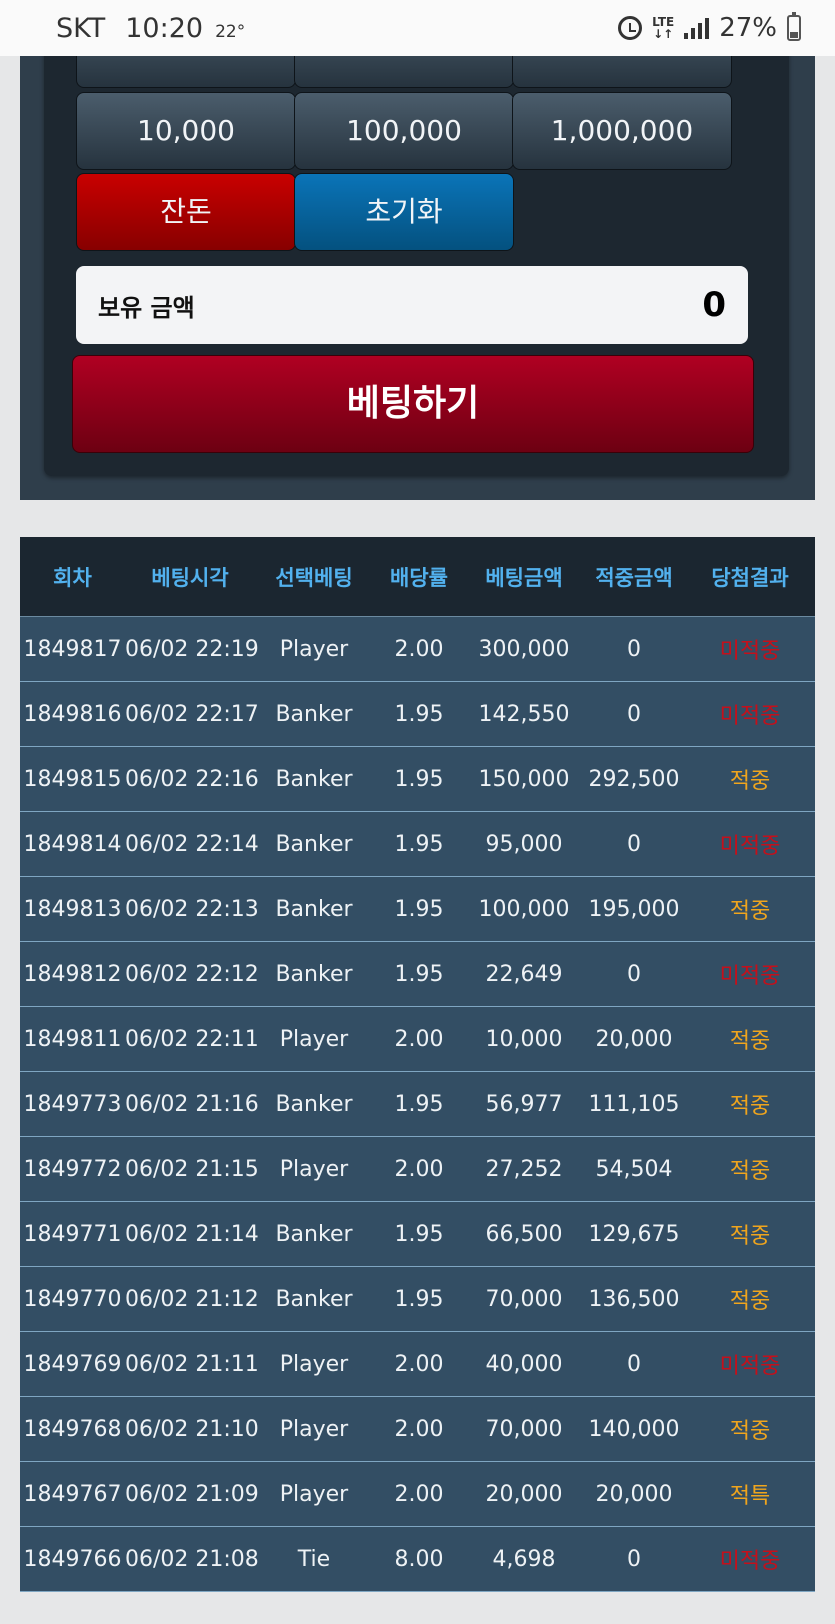 Image resolution: width=835 pixels, height=1624 pixels. What do you see at coordinates (524, 844) in the screenshot?
I see `cell-bet-amount: 95,000` at bounding box center [524, 844].